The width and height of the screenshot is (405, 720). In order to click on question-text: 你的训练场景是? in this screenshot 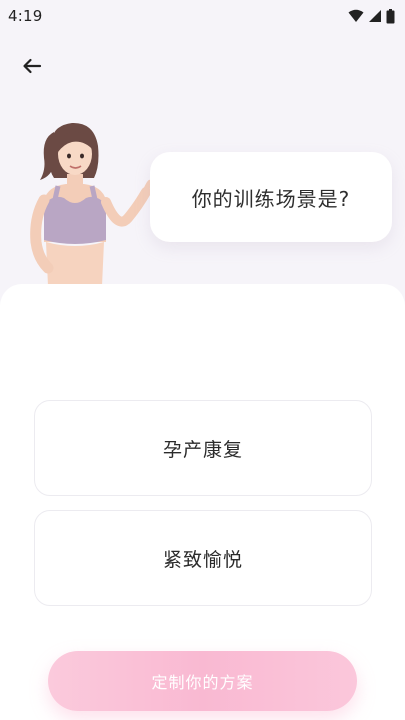, I will do `click(271, 198)`.